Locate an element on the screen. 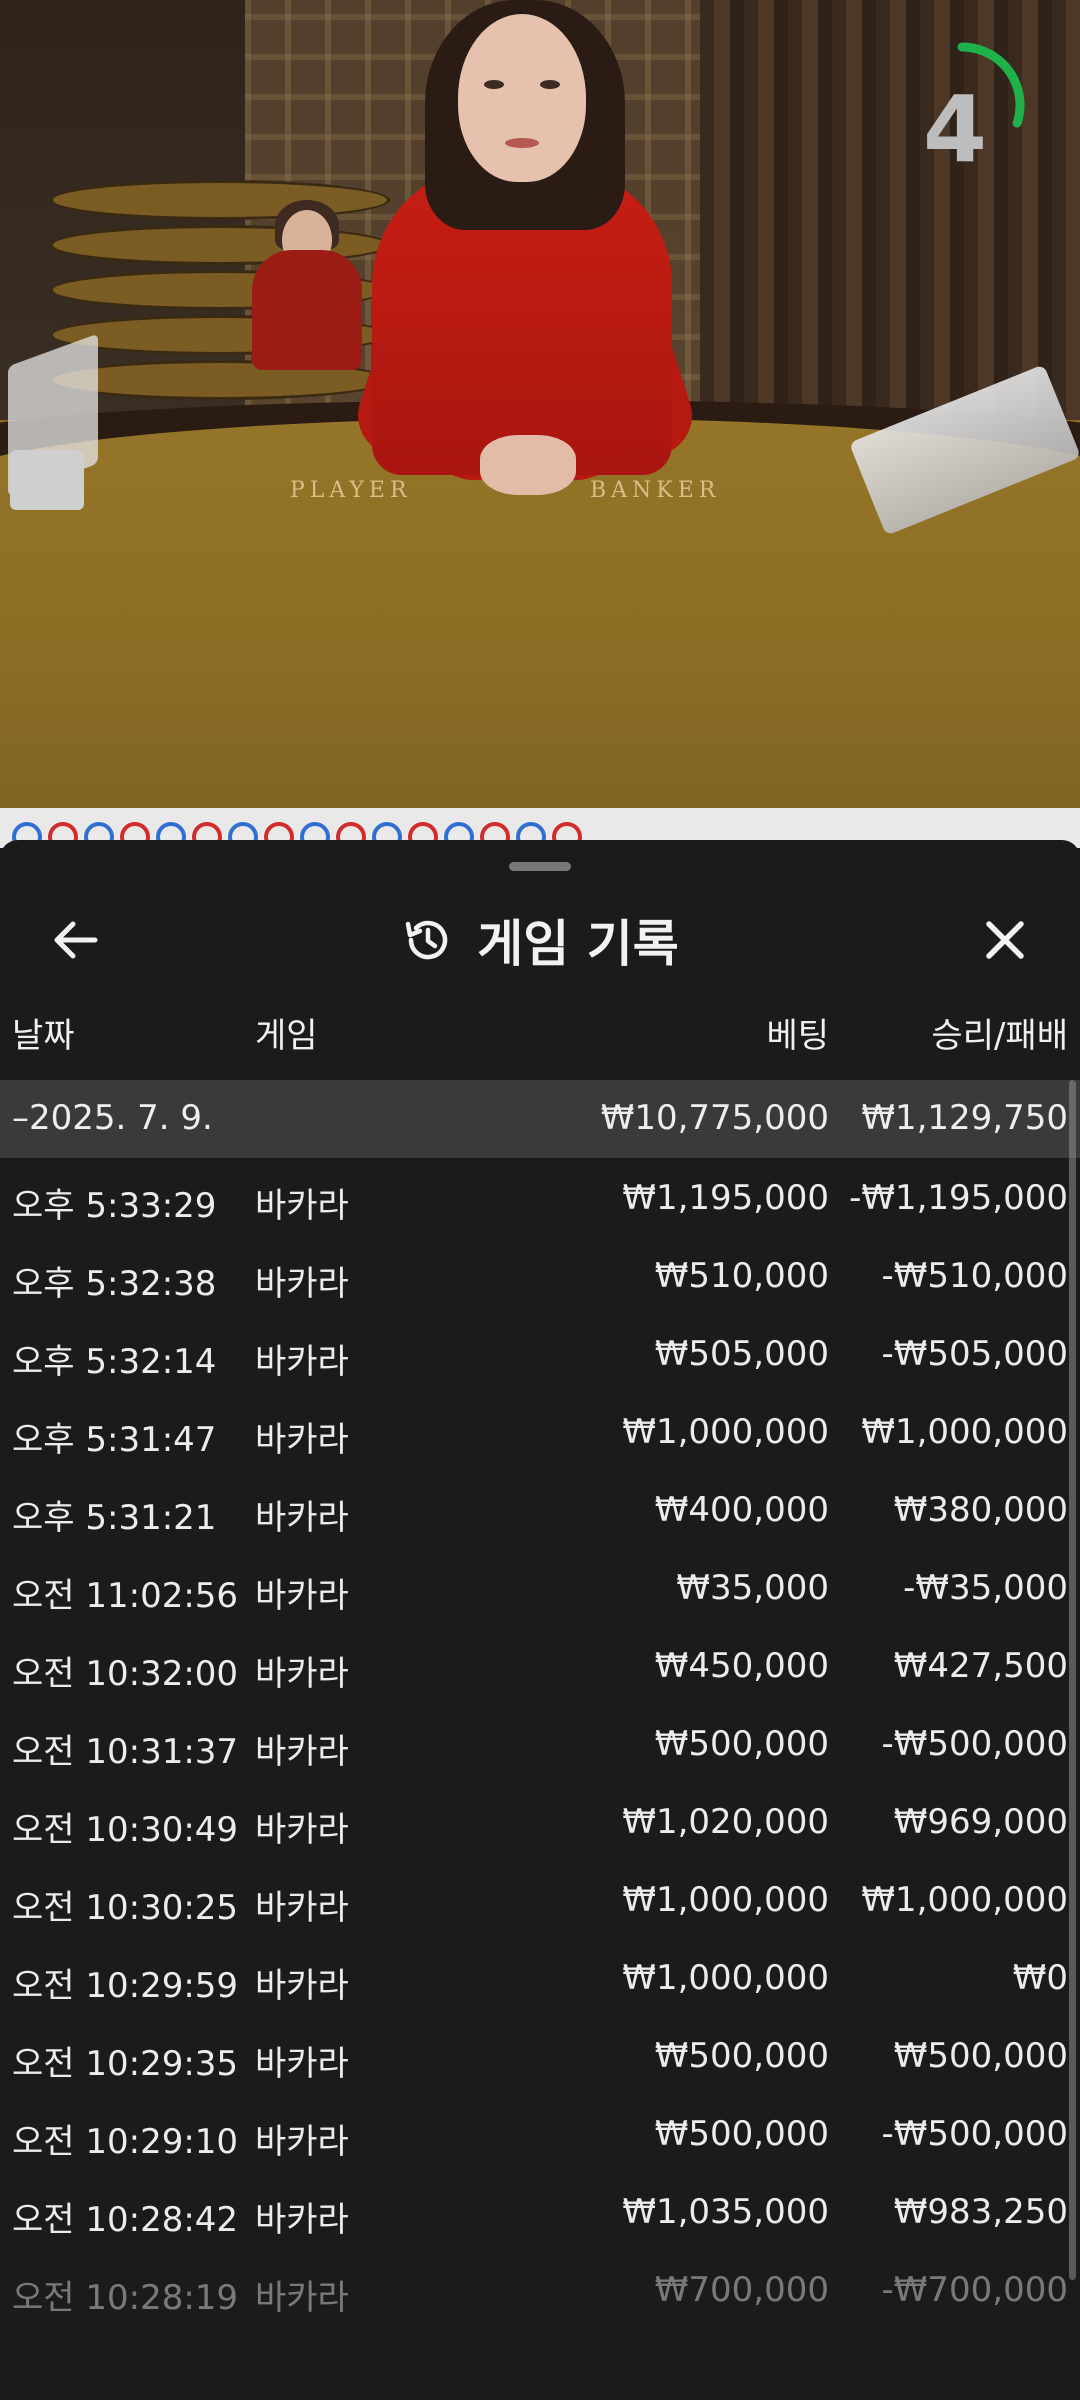 This screenshot has height=2400, width=1080. history-row: 오후 5:31:21 바카라 ₩400,000 ₩380,000 is located at coordinates (540, 1513).